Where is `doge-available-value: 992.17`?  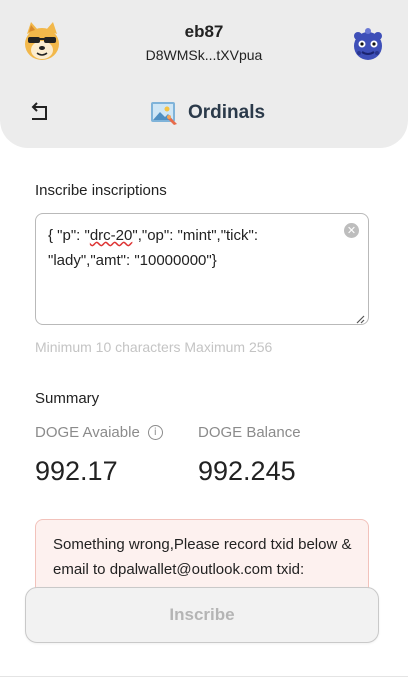 doge-available-value: 992.17 is located at coordinates (76, 471).